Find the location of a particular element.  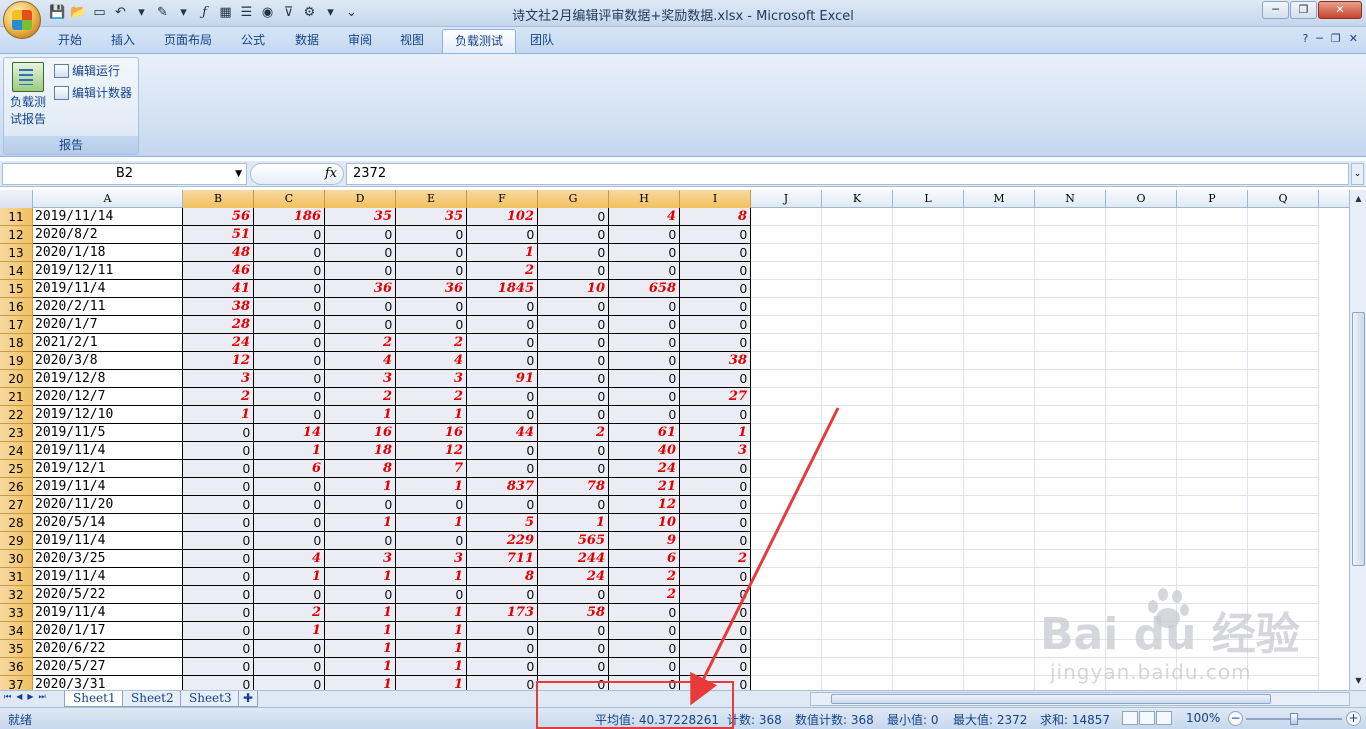

cell-date: 2020/8/2 is located at coordinates (108, 235).